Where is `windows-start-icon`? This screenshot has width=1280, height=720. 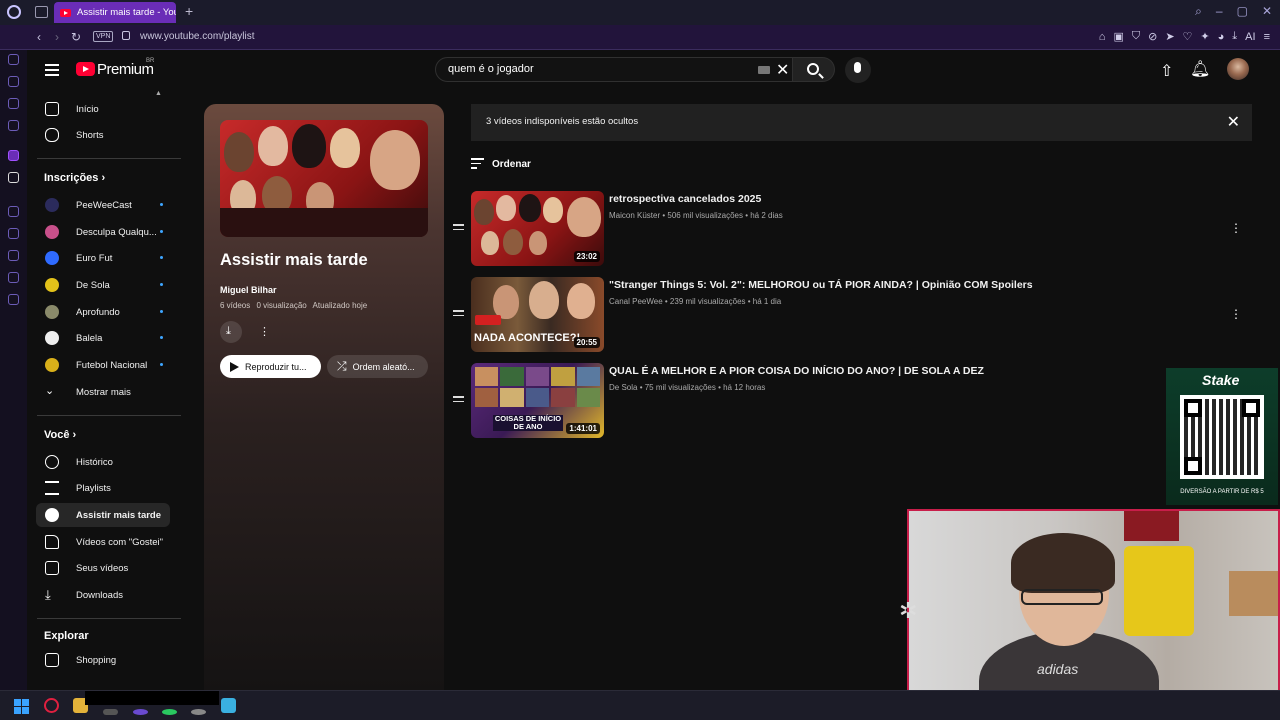
windows-start-icon is located at coordinates (21, 706).